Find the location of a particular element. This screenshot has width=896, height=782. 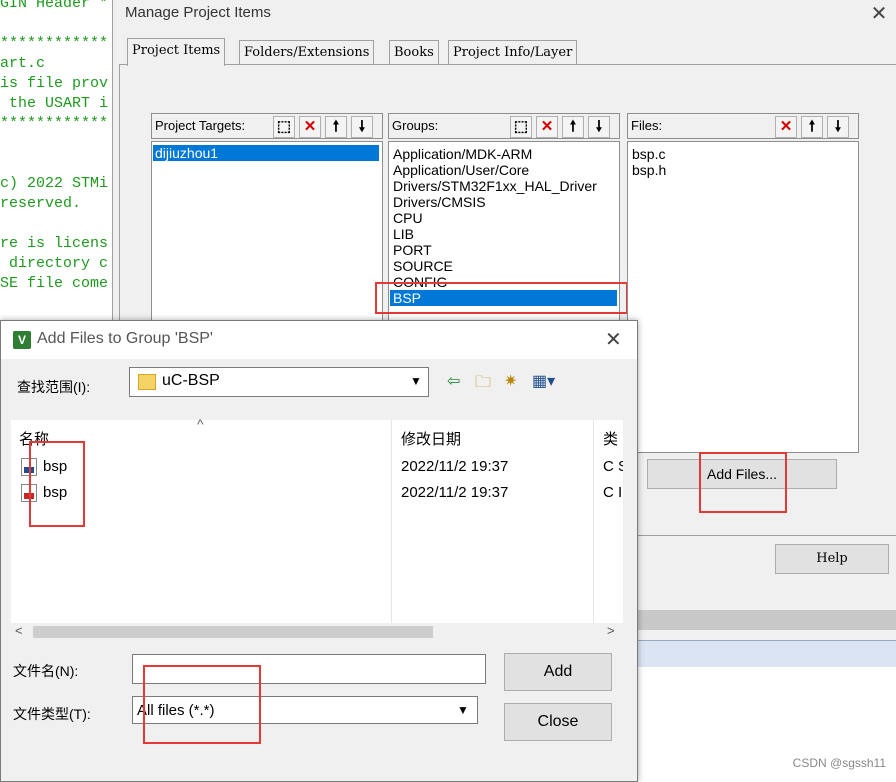

background-window-band is located at coordinates (766, 653).